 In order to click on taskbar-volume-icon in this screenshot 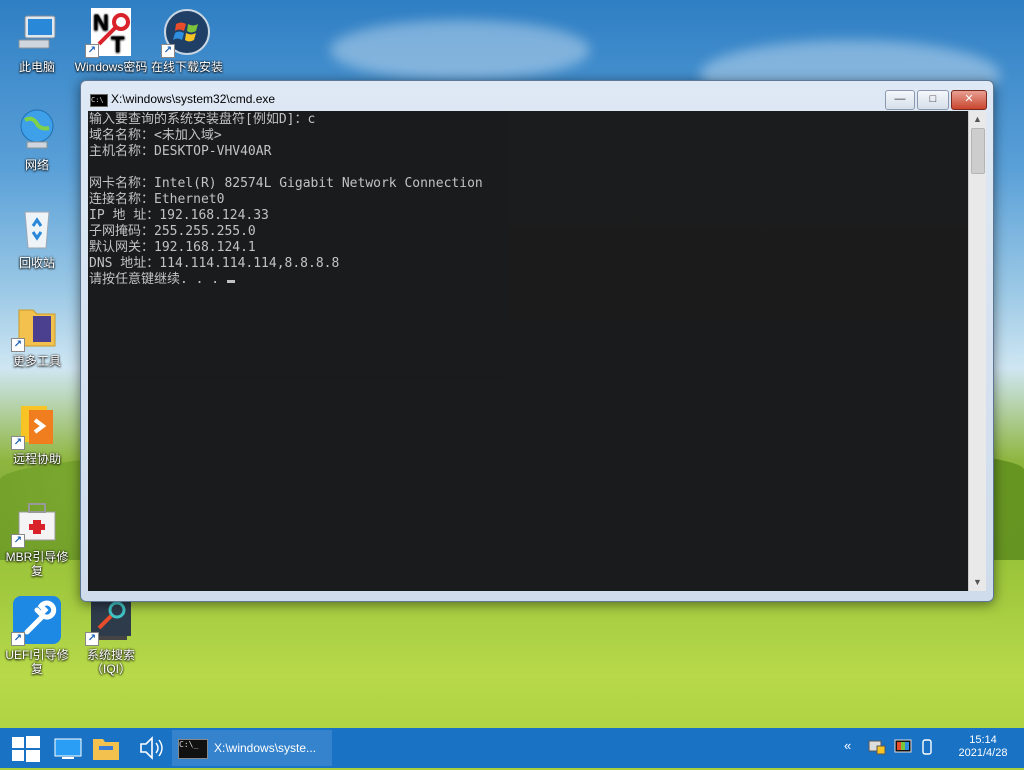, I will do `click(152, 748)`.